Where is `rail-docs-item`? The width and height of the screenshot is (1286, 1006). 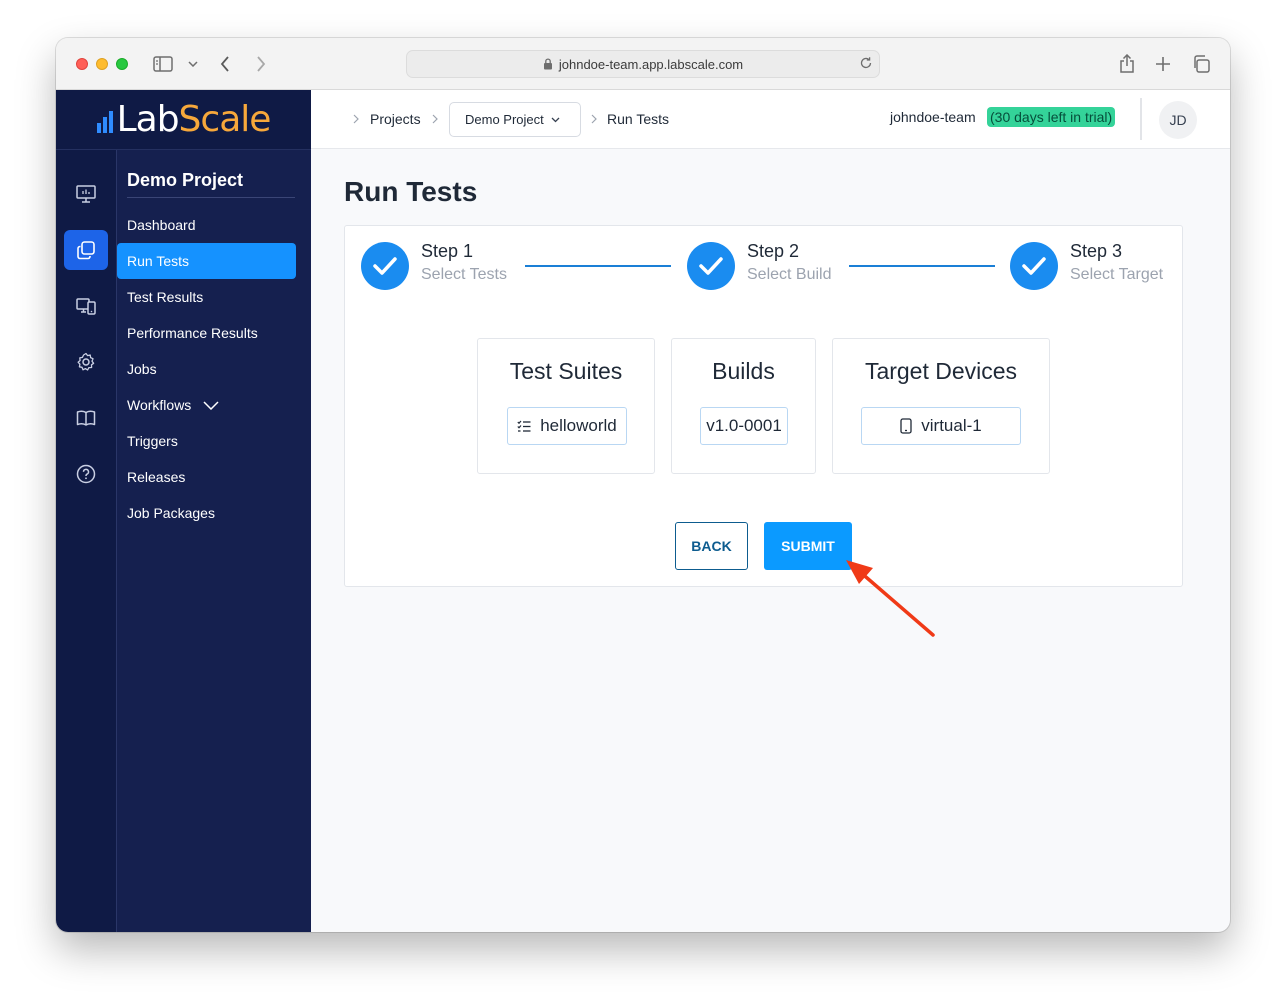
rail-docs-item is located at coordinates (86, 418).